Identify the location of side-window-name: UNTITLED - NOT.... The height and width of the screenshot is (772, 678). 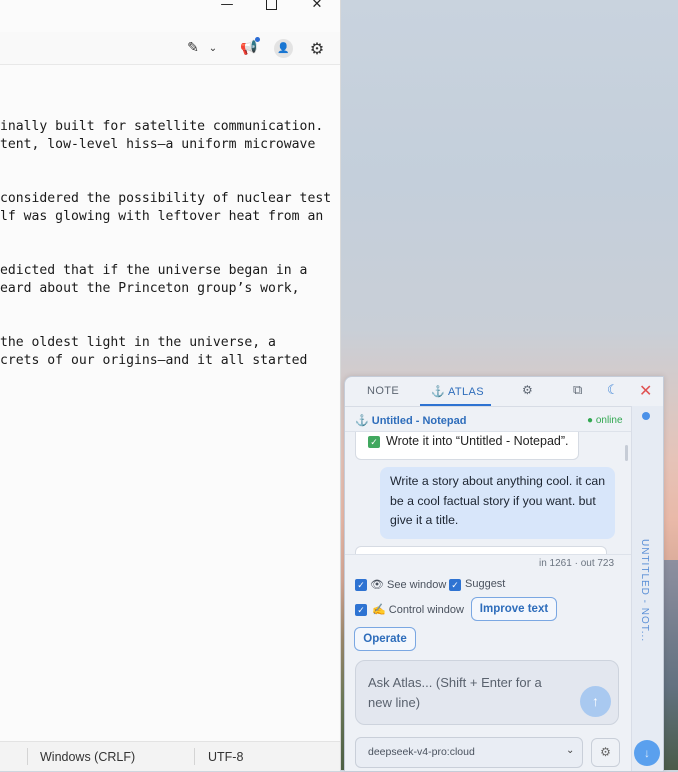
(644, 590).